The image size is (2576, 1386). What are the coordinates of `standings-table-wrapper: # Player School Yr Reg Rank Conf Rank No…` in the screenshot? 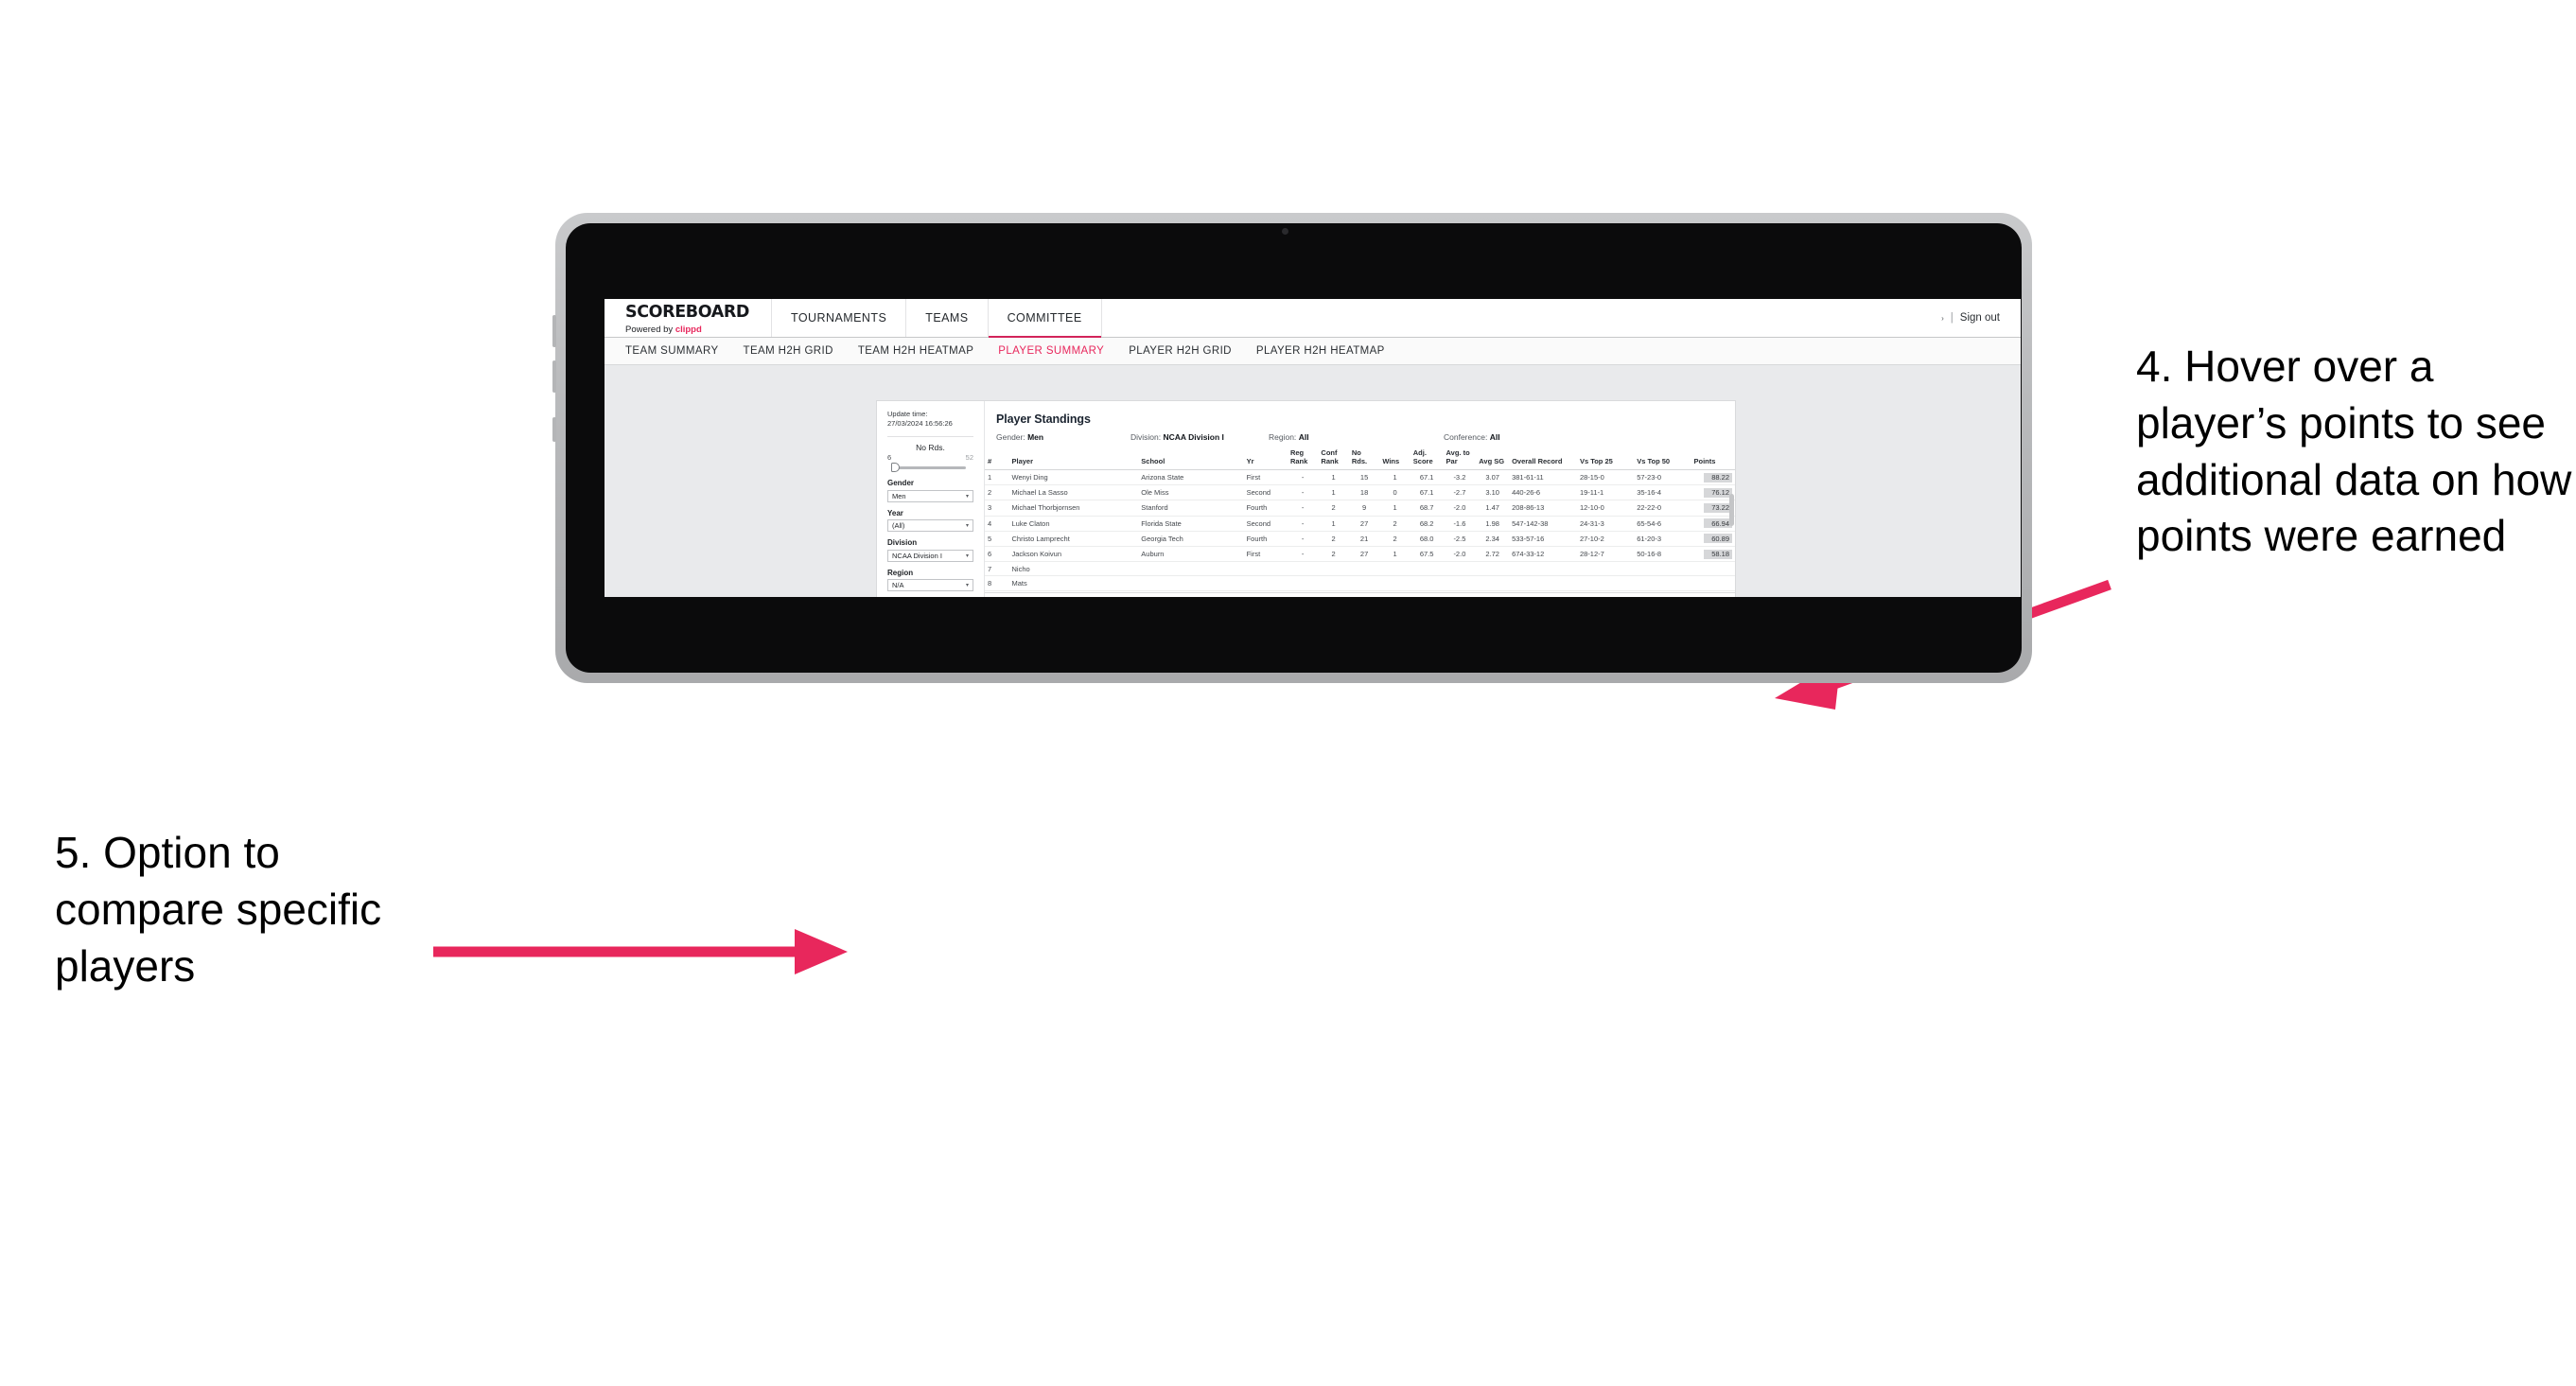 It's located at (1360, 519).